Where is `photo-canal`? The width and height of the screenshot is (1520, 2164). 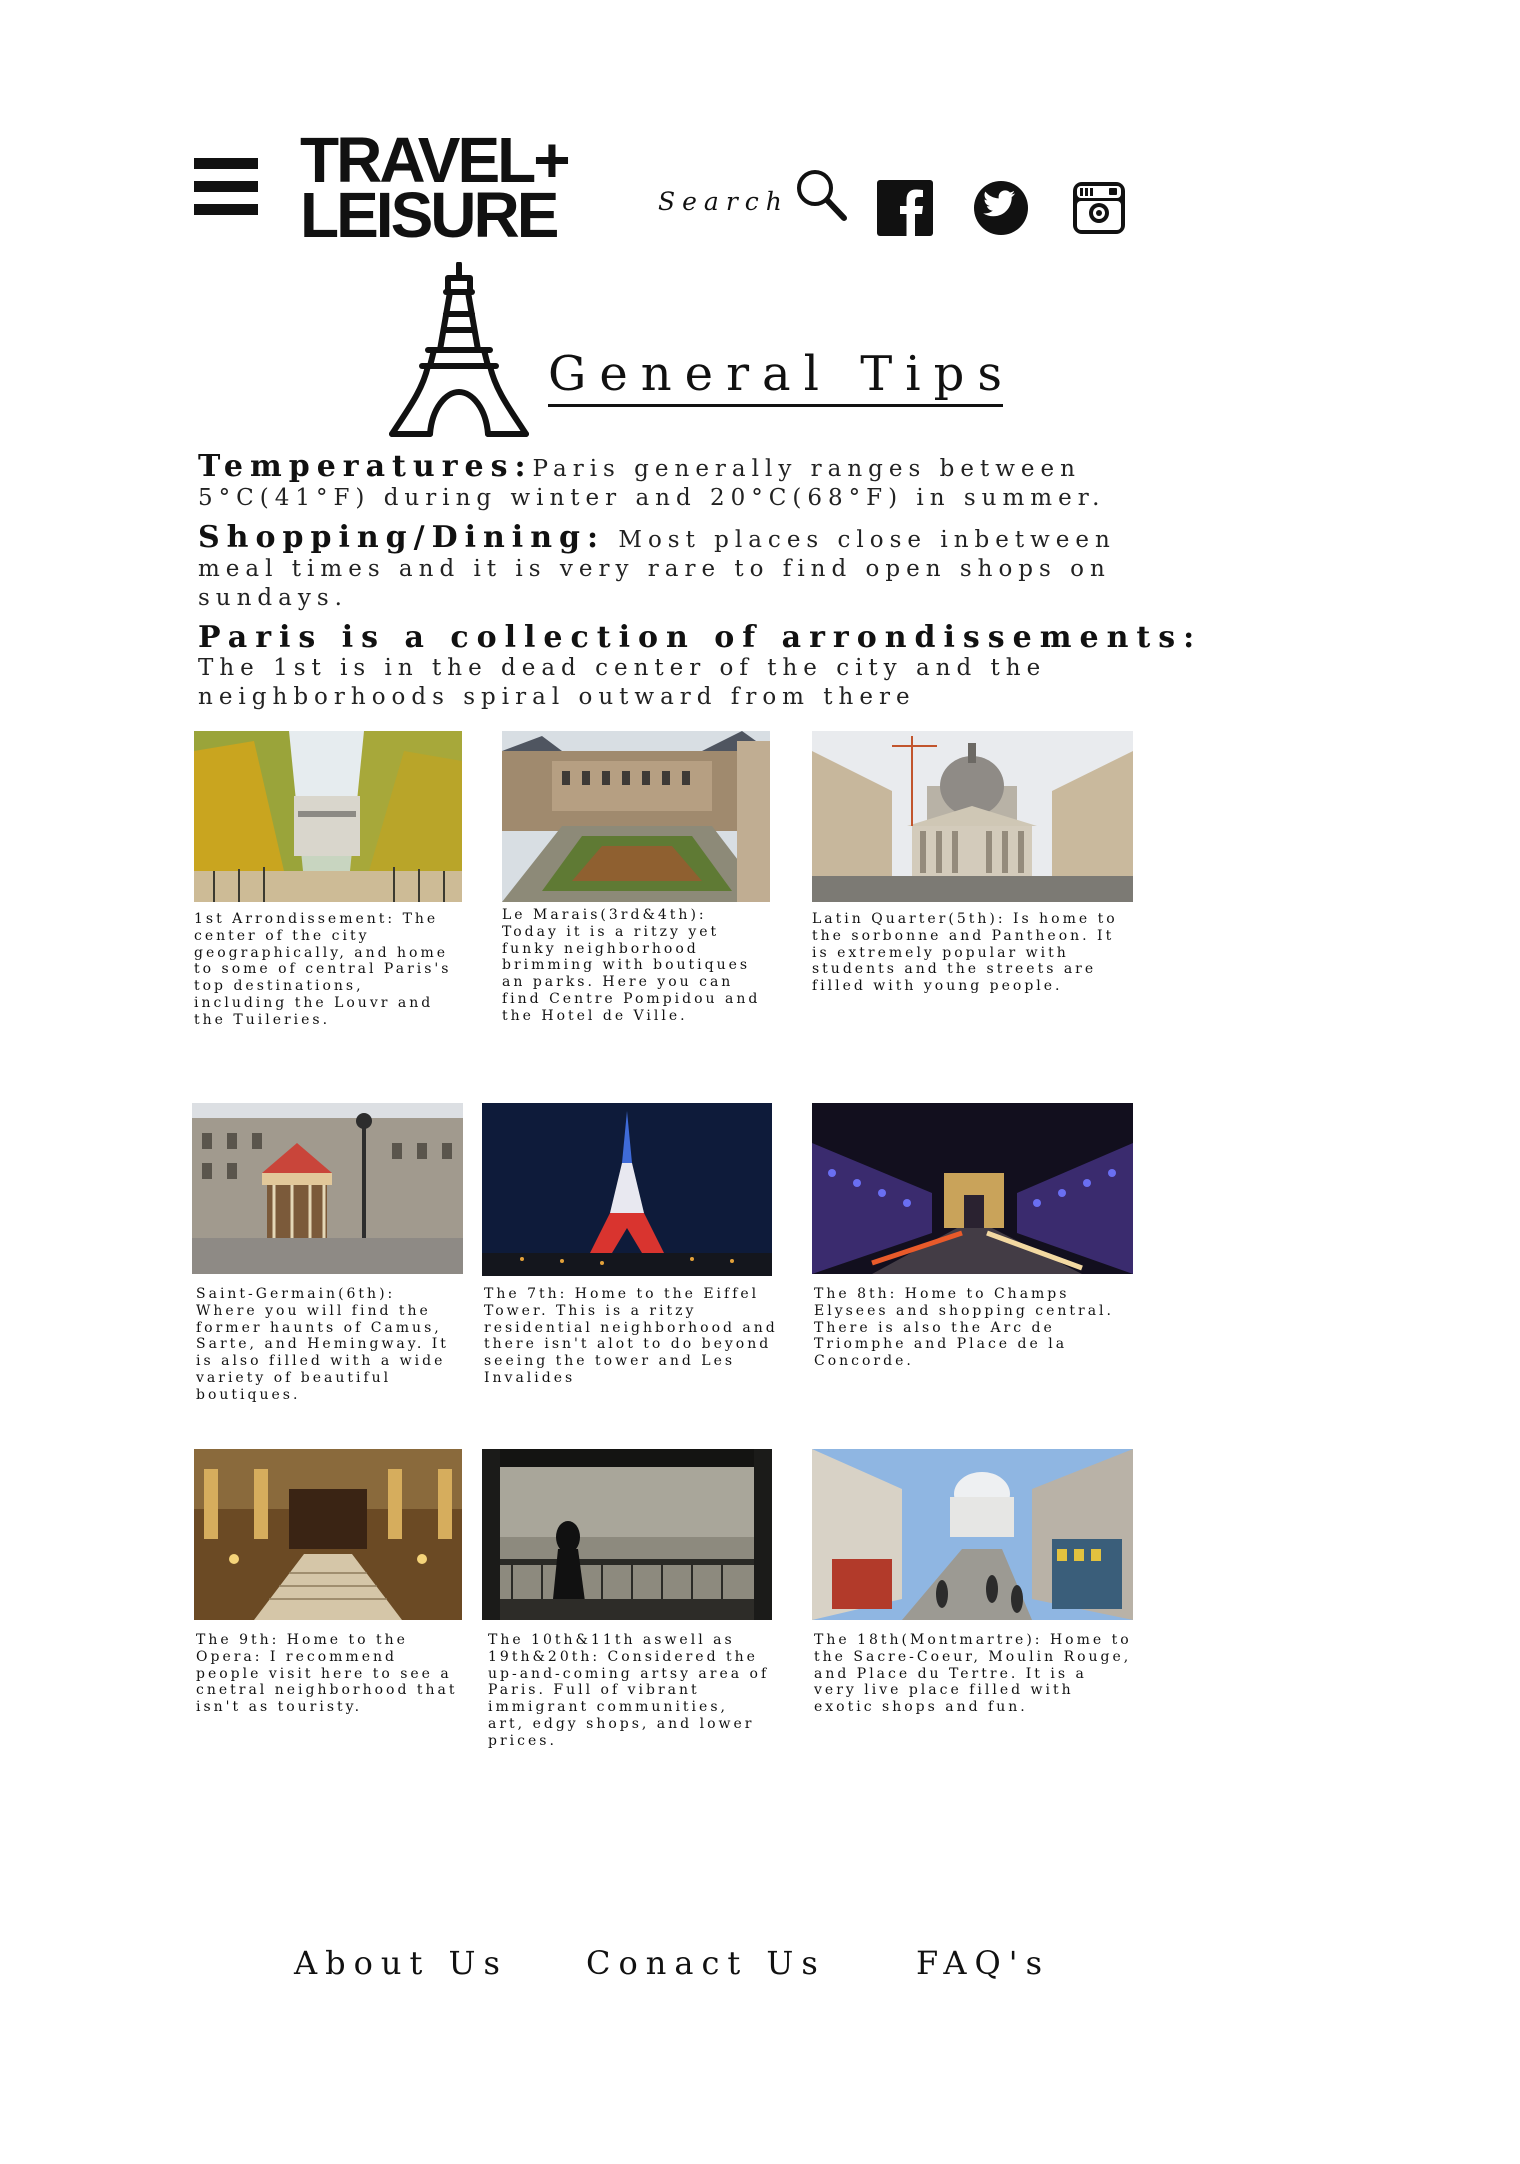
photo-canal is located at coordinates (627, 1534).